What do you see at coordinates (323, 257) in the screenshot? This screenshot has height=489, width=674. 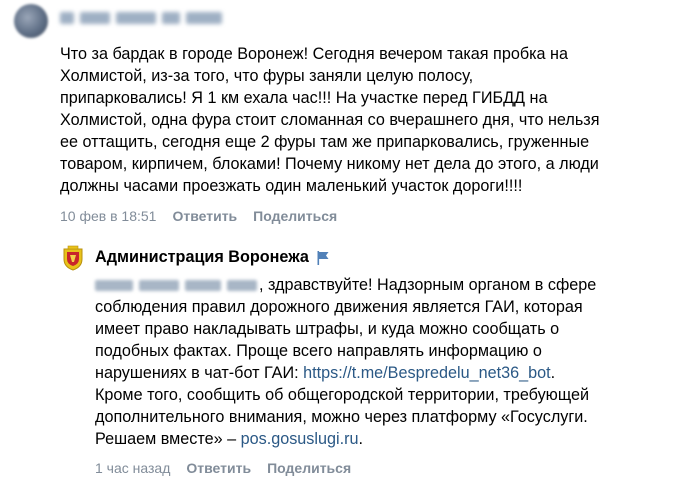 I see `flag-icon` at bounding box center [323, 257].